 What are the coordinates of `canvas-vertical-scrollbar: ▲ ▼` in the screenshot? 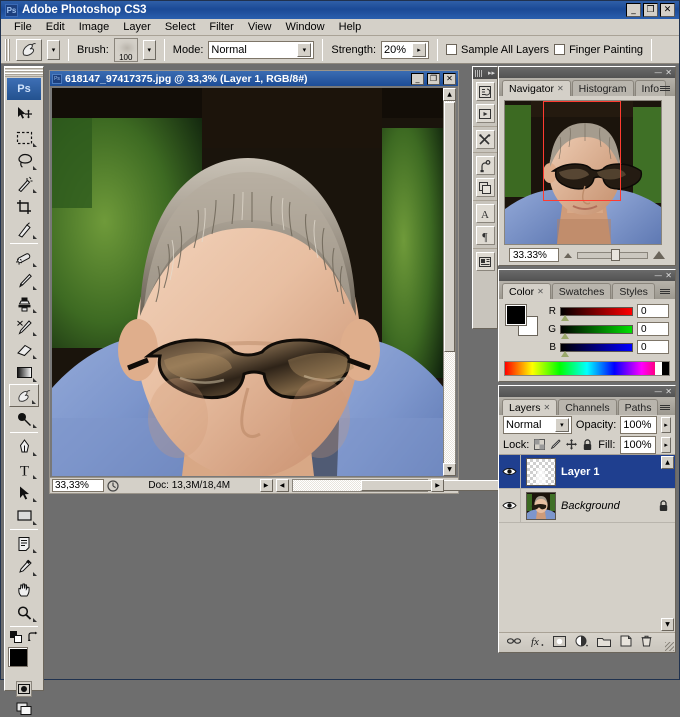 It's located at (449, 282).